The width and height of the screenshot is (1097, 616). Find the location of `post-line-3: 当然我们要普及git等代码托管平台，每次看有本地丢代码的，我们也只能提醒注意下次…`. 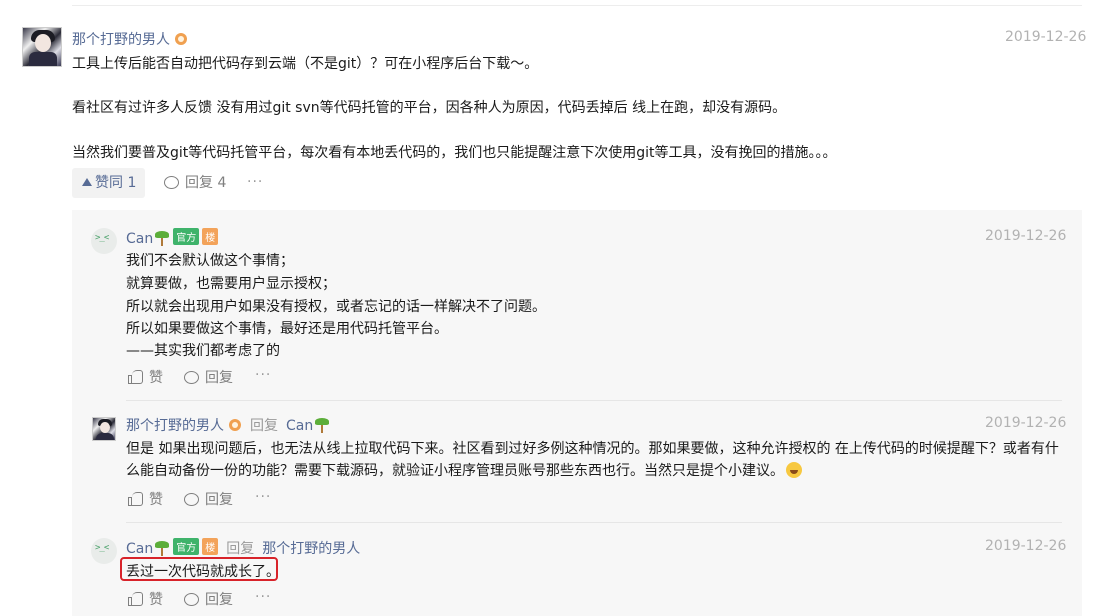

post-line-3: 当然我们要普及git等代码托管平台，每次看有本地丢代码的，我们也只能提醒注意下次… is located at coordinates (454, 153).